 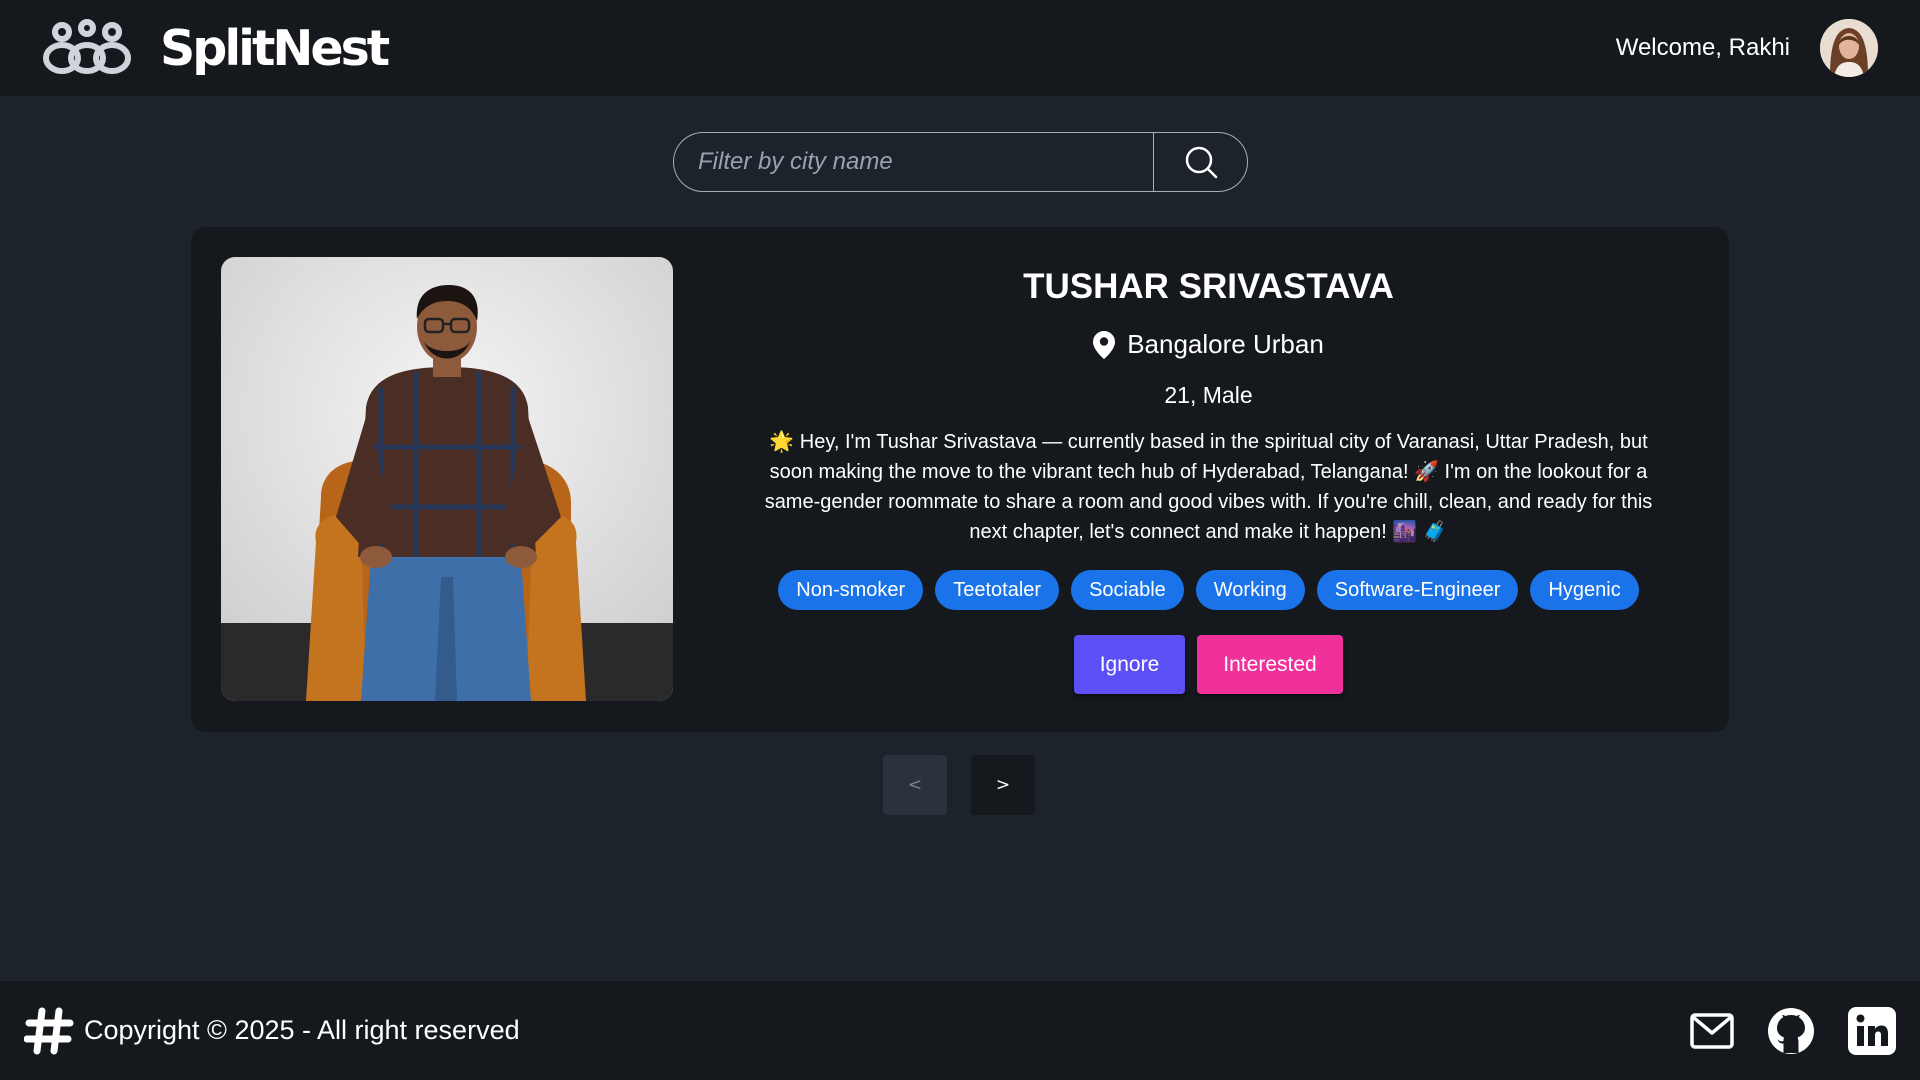 I want to click on brand-logo-icon, so click(x=87, y=46).